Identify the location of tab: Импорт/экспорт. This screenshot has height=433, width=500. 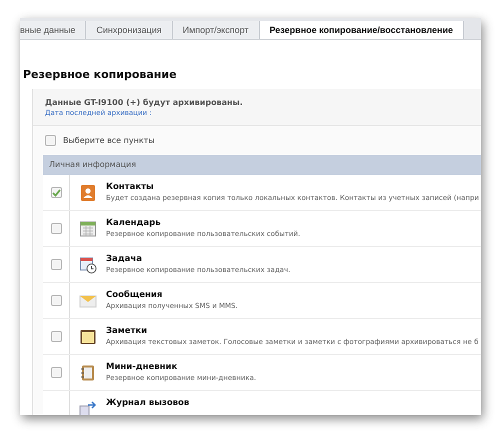
(216, 30).